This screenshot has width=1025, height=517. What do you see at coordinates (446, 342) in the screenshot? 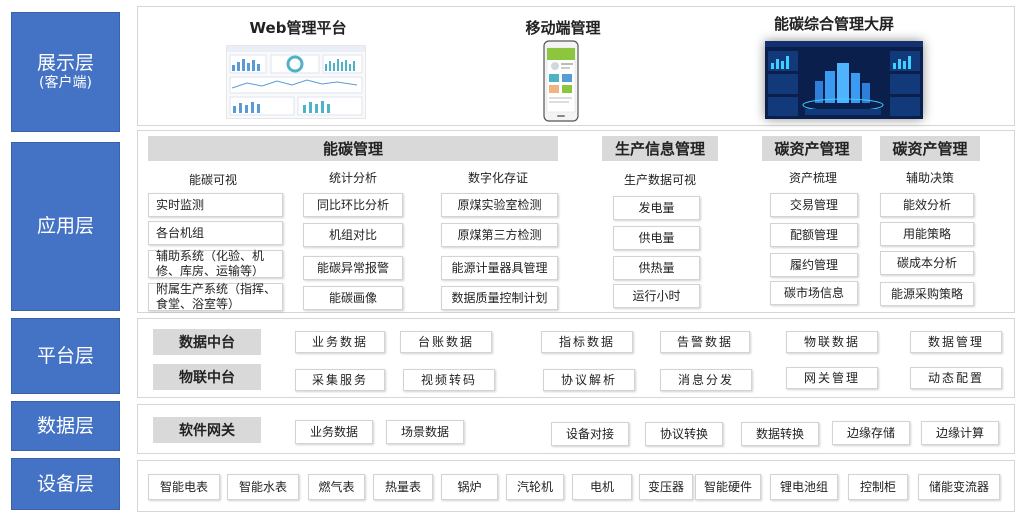
I see `platform-item: 台账数据` at bounding box center [446, 342].